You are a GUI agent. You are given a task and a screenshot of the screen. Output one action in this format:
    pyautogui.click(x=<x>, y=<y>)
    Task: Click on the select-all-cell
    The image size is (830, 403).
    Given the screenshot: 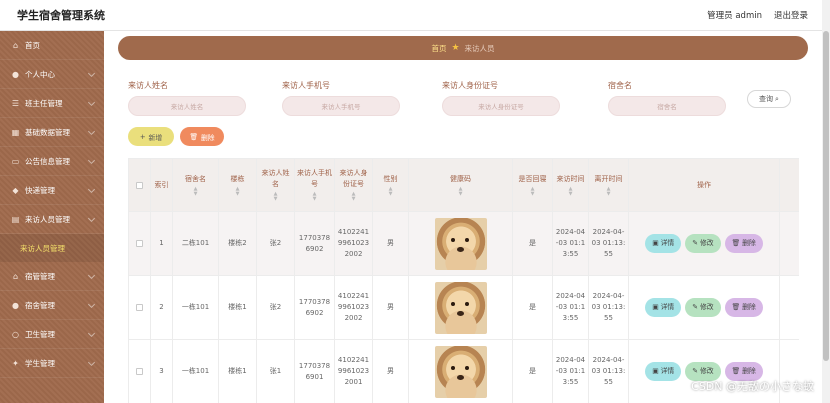 What is the action you would take?
    pyautogui.click(x=140, y=185)
    